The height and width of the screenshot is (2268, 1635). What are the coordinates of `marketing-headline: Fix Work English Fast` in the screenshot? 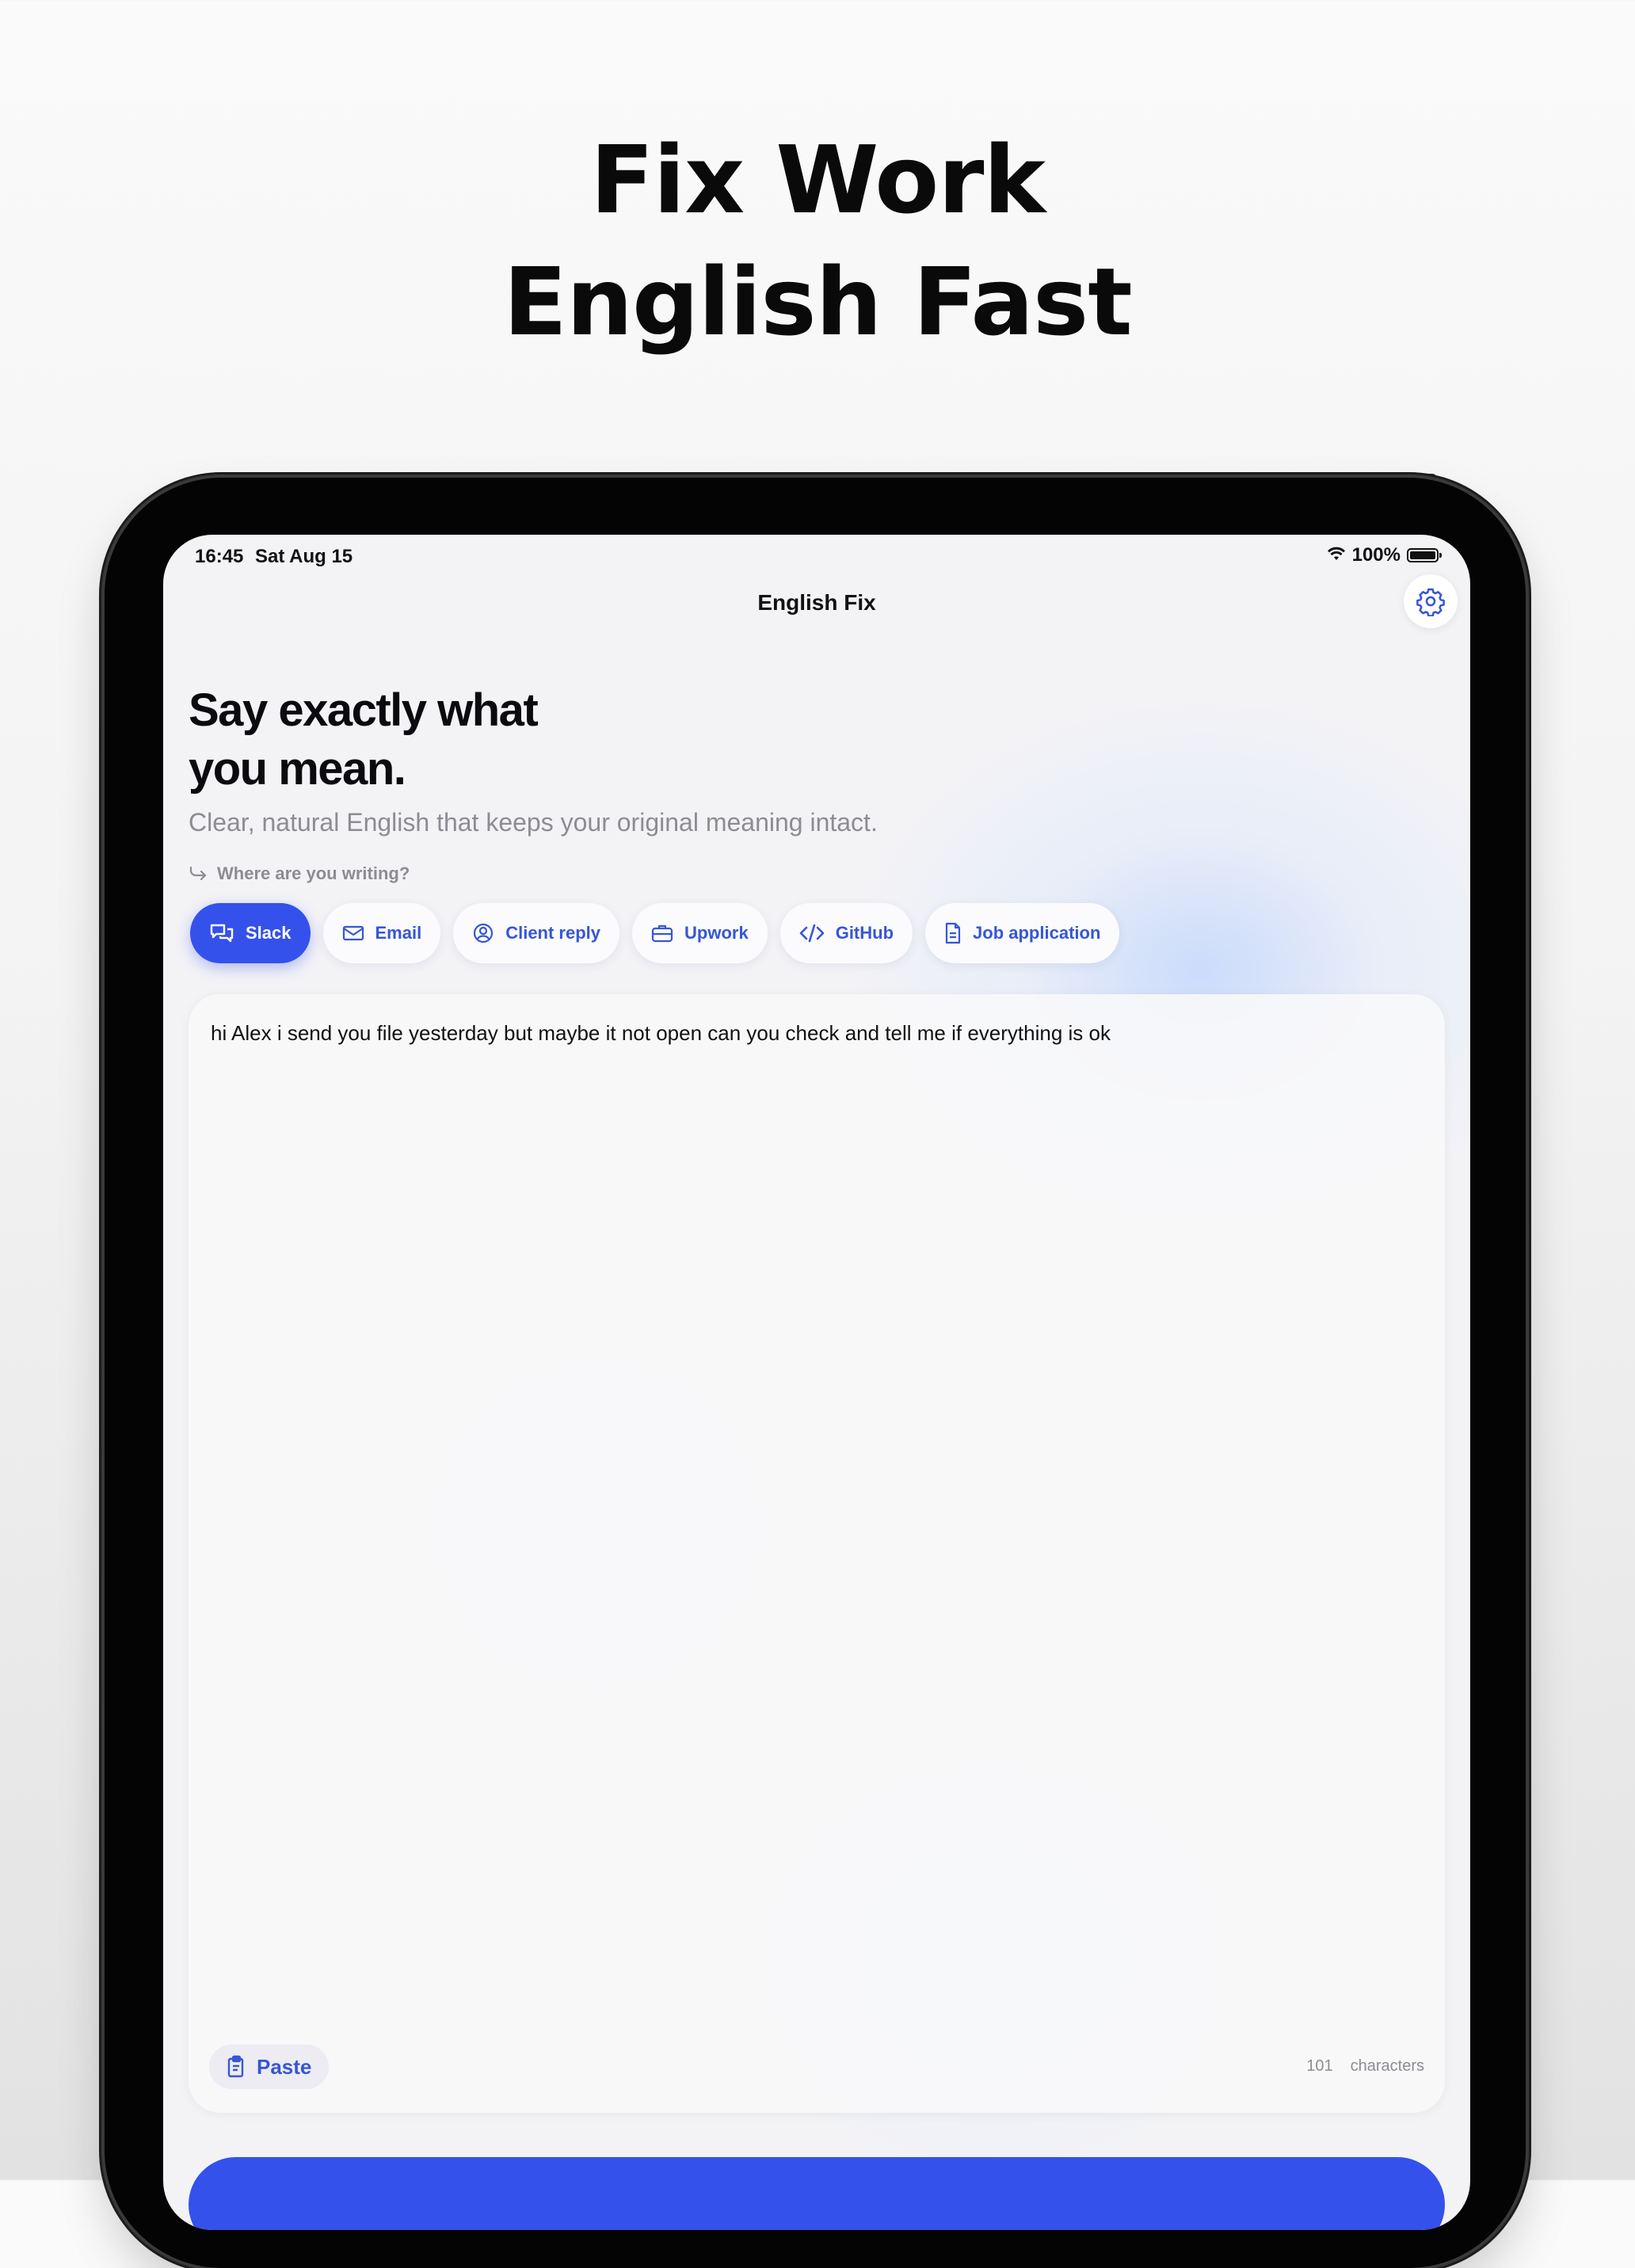 It's located at (817, 241).